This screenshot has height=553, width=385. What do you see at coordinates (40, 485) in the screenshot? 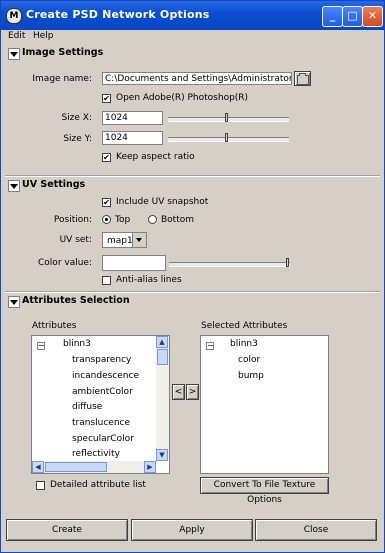
I see `detailed-list-checkbox` at bounding box center [40, 485].